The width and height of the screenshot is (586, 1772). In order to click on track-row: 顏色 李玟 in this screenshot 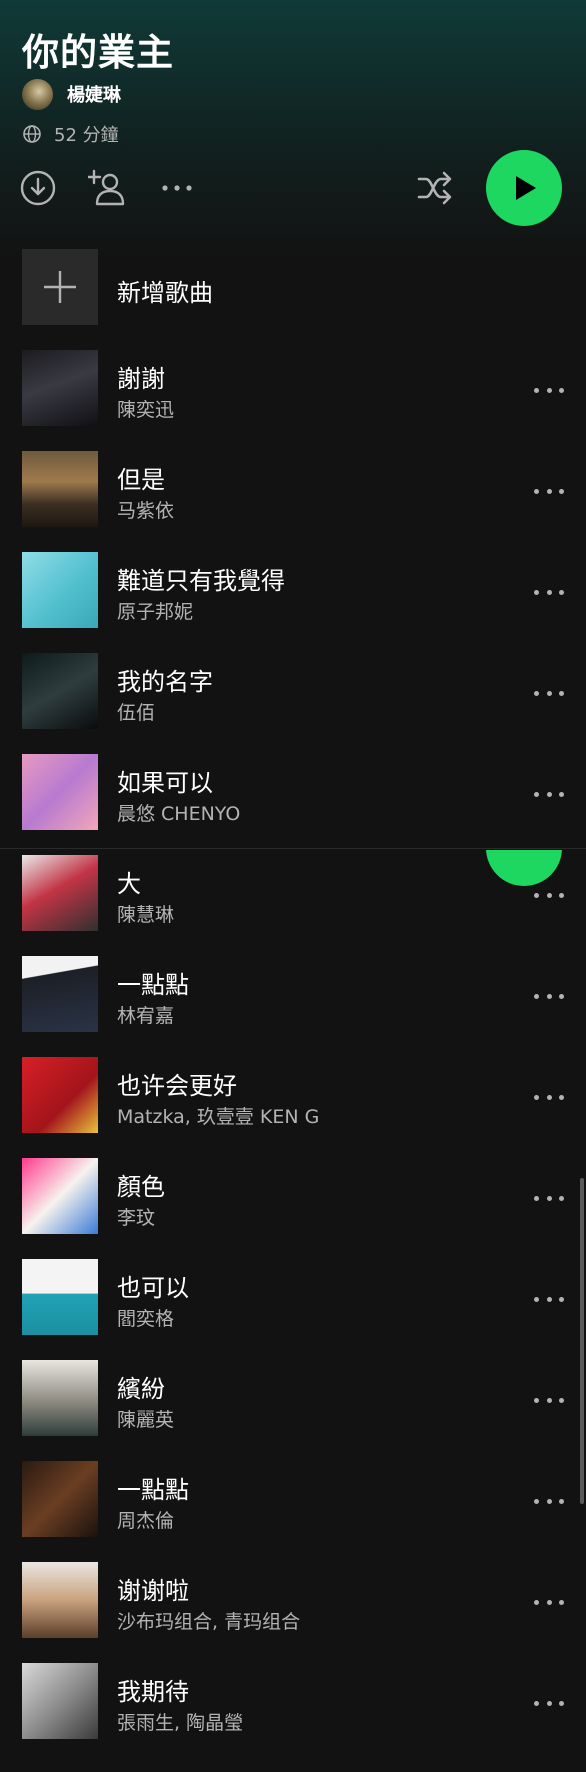, I will do `click(293, 1205)`.